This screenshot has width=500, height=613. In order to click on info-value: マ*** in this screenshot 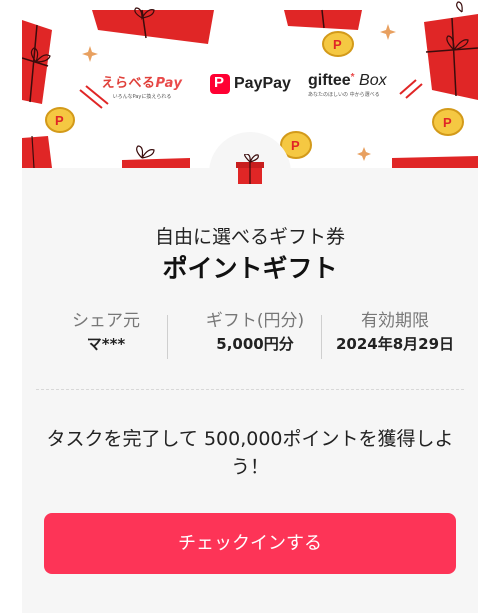, I will do `click(106, 344)`.